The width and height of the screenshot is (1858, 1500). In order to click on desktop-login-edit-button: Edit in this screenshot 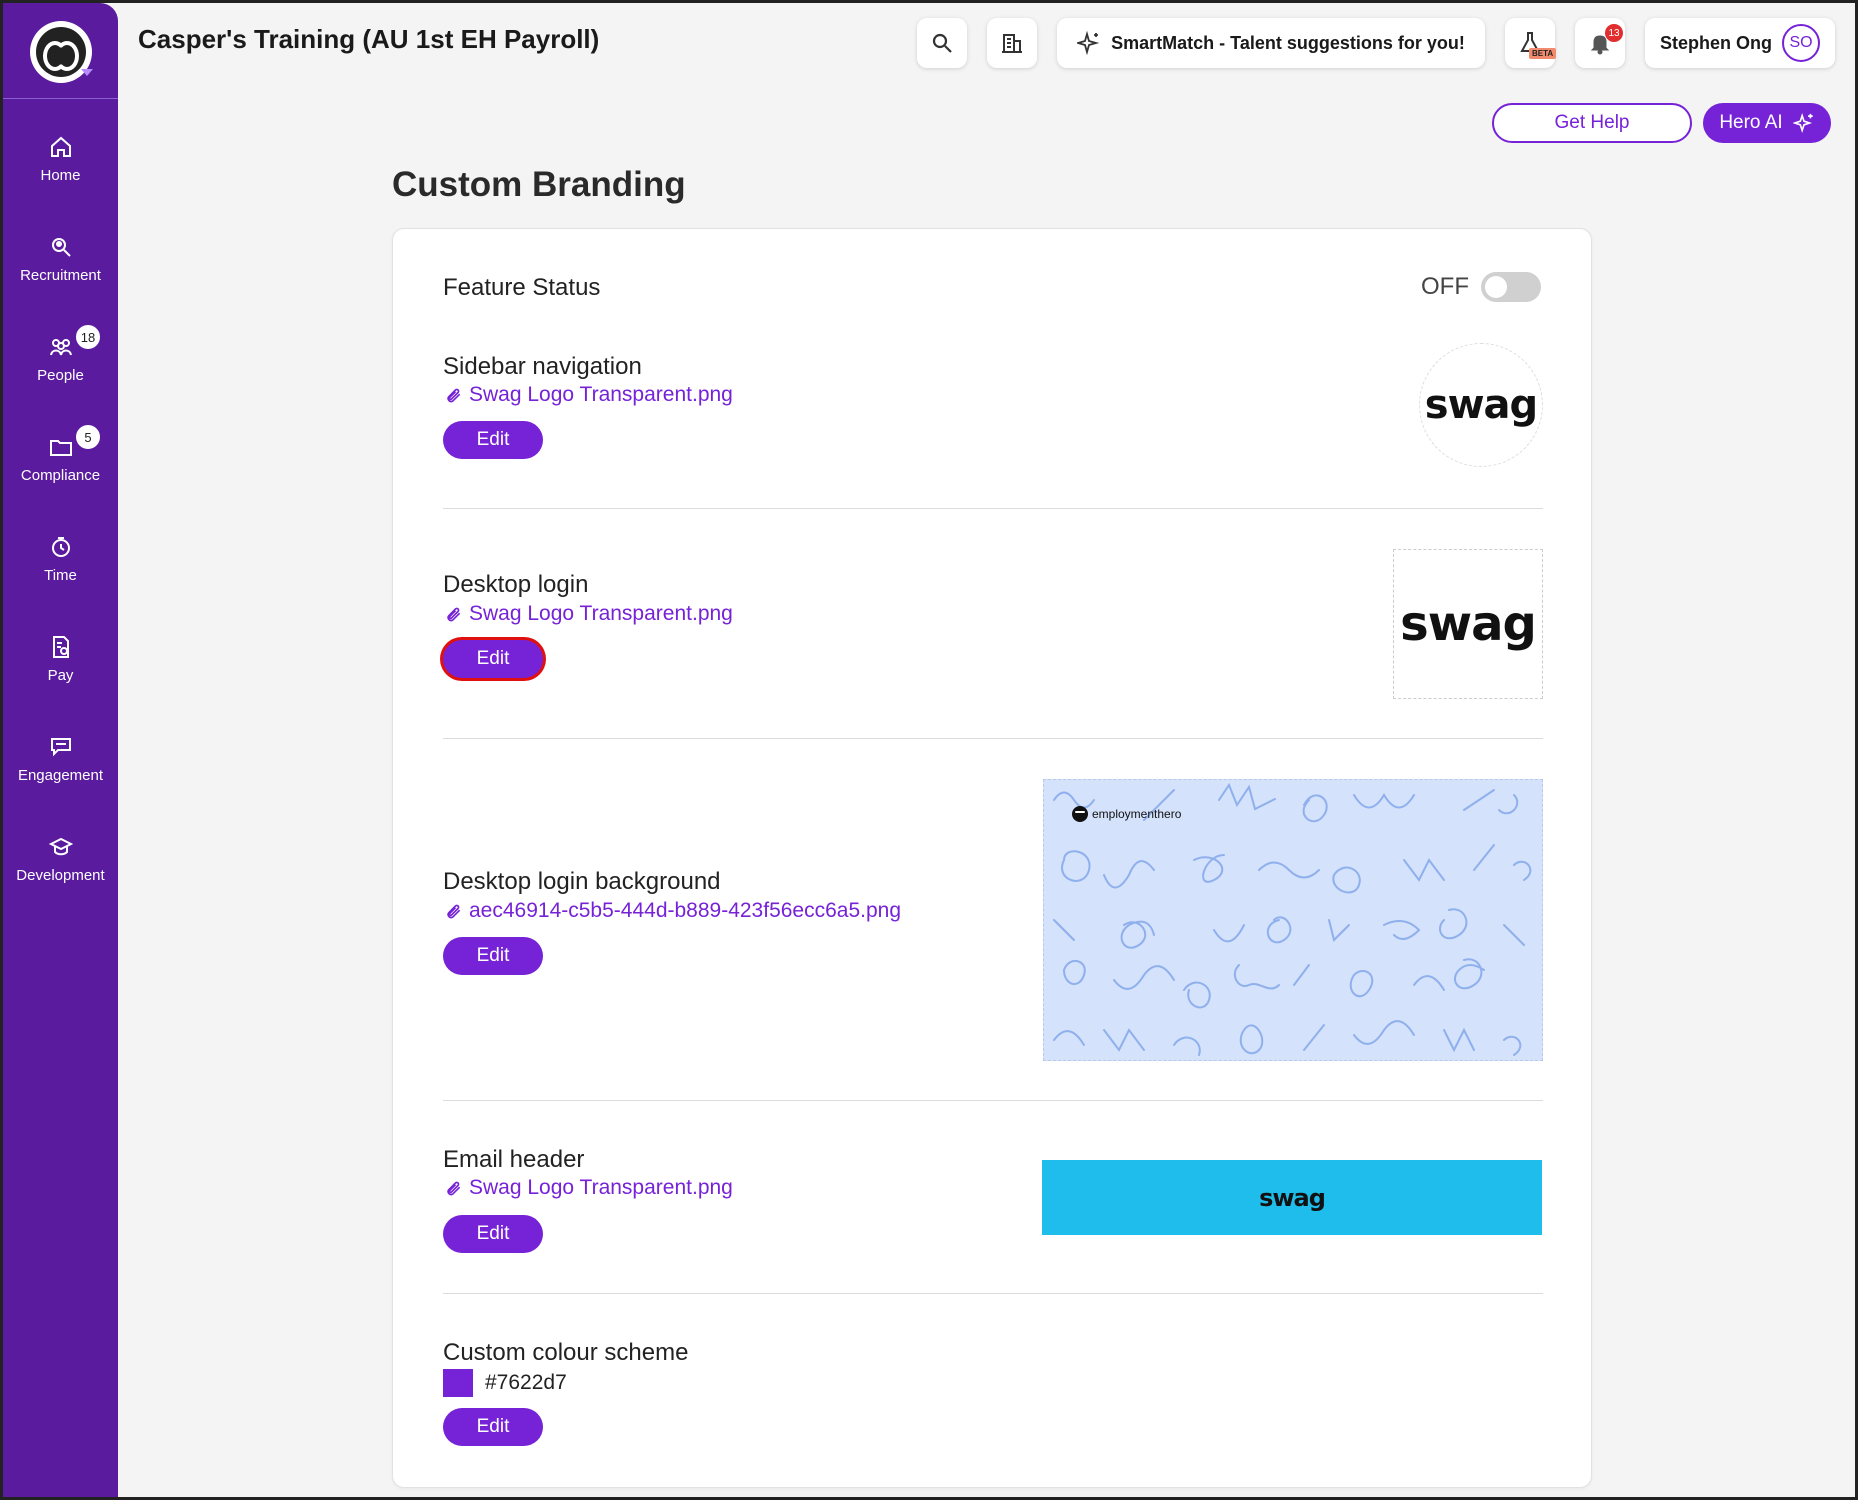, I will do `click(493, 659)`.